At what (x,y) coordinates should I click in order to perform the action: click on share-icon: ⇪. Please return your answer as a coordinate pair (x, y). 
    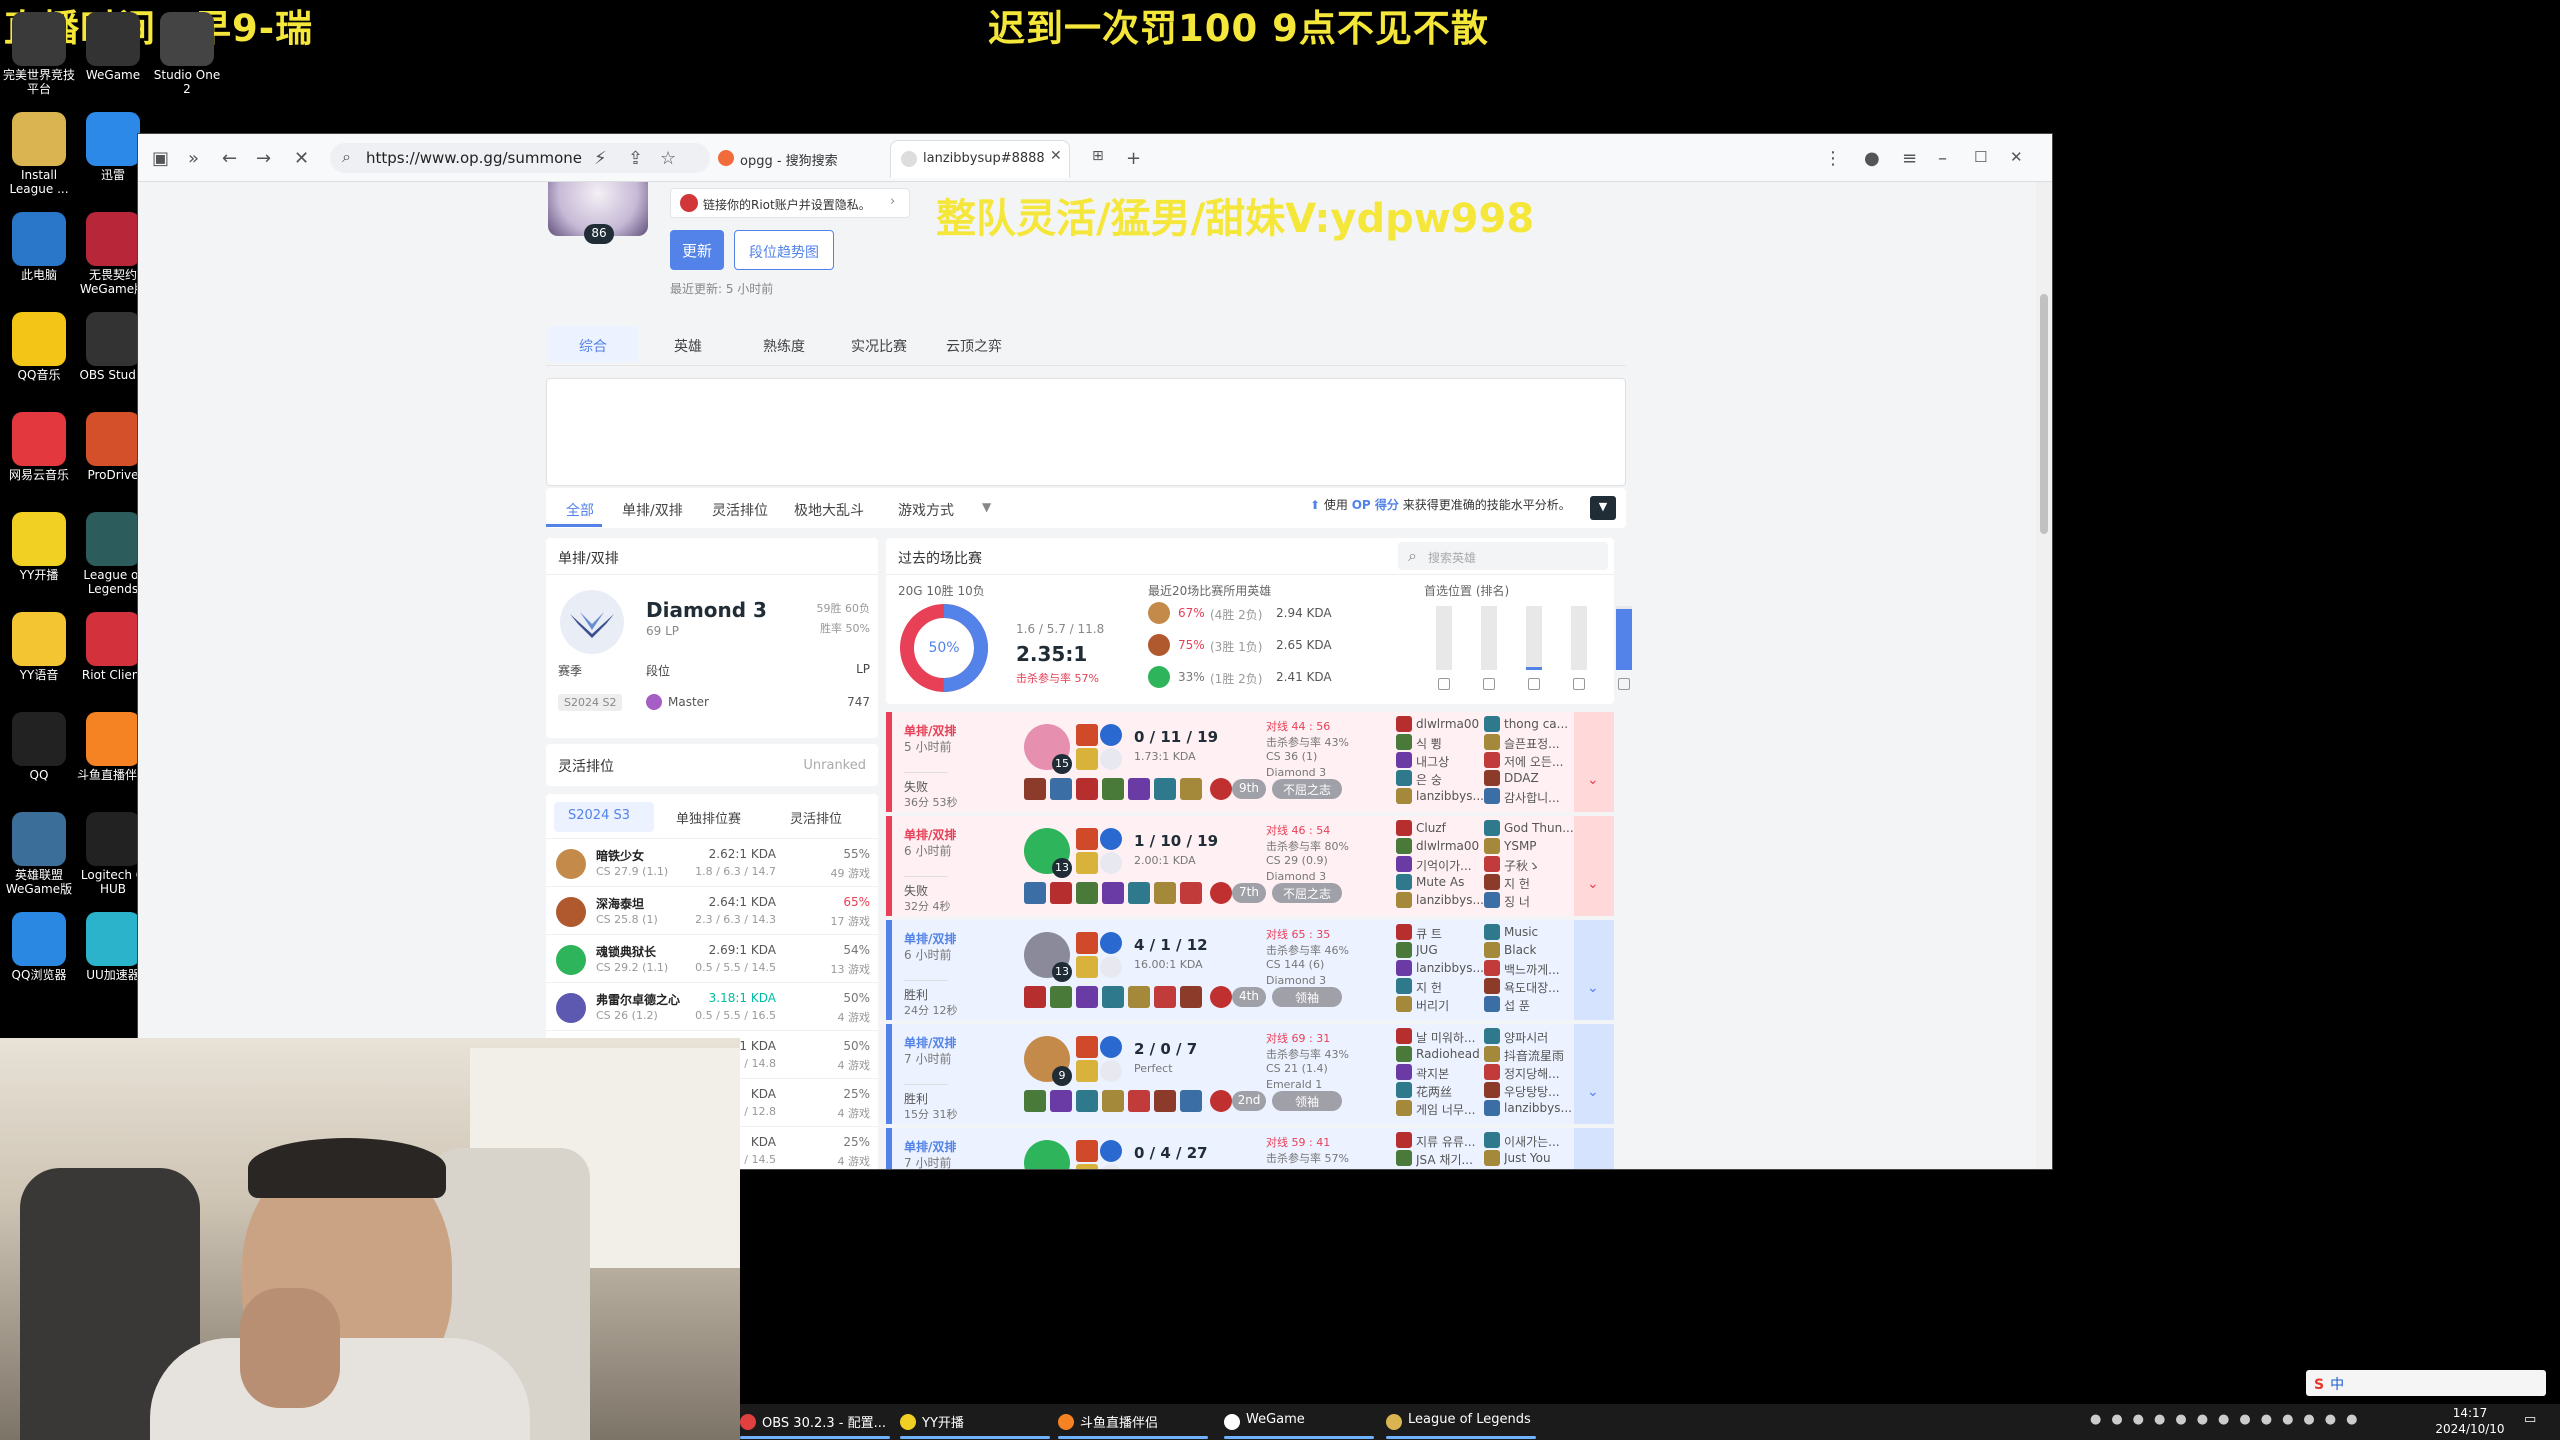
    Looking at the image, I should click on (635, 158).